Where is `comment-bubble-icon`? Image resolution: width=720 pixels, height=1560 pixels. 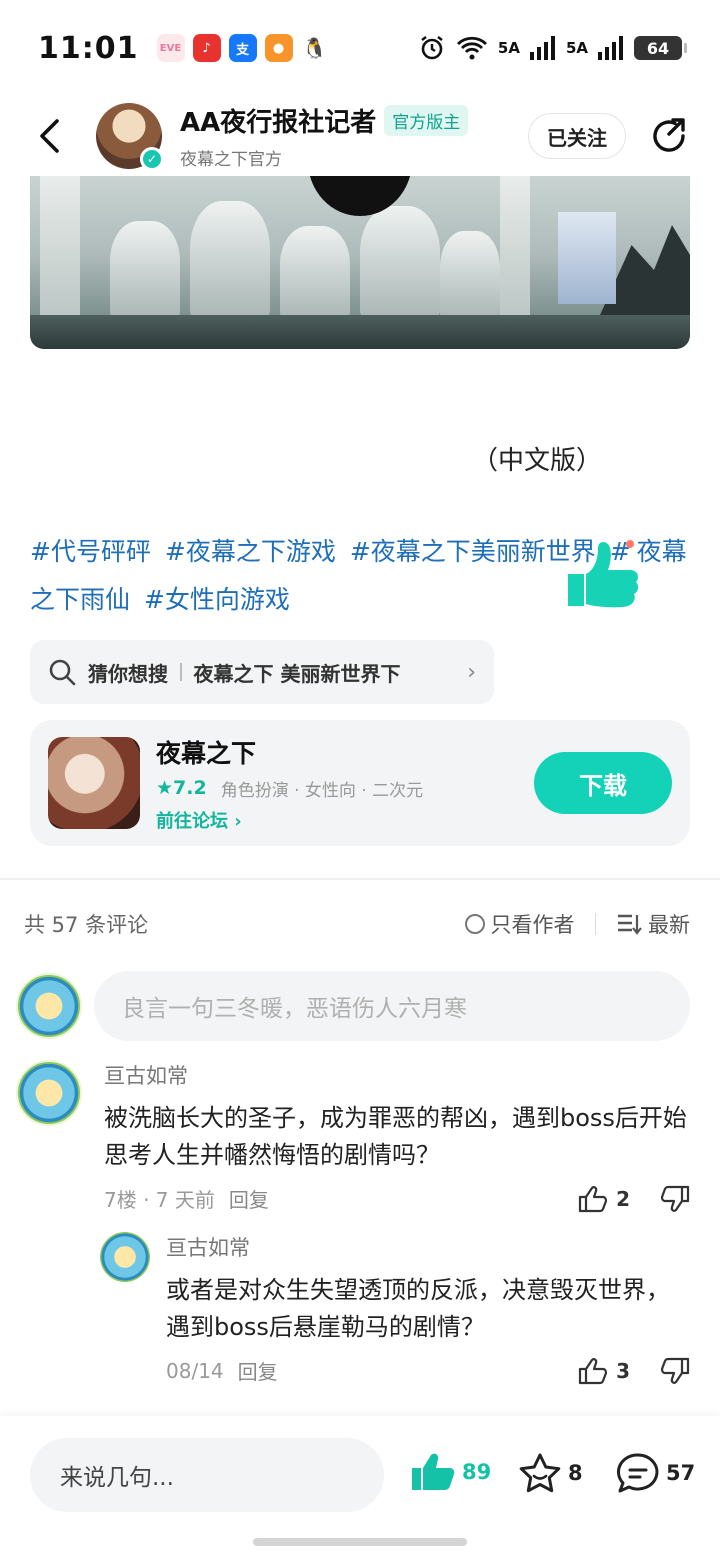 comment-bubble-icon is located at coordinates (637, 1473).